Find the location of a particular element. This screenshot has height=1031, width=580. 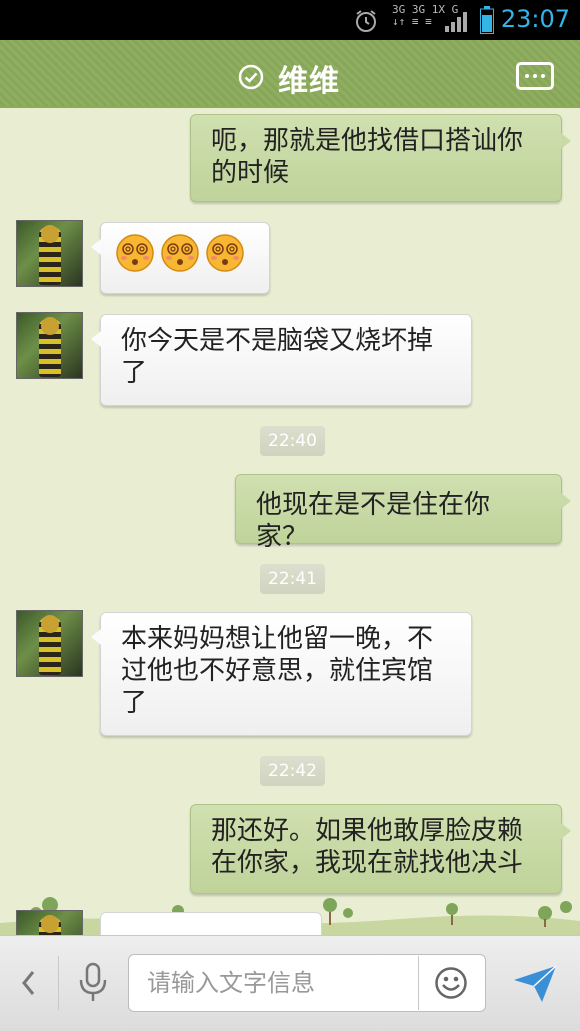

message-input: 请输入文字信息 is located at coordinates (307, 983).